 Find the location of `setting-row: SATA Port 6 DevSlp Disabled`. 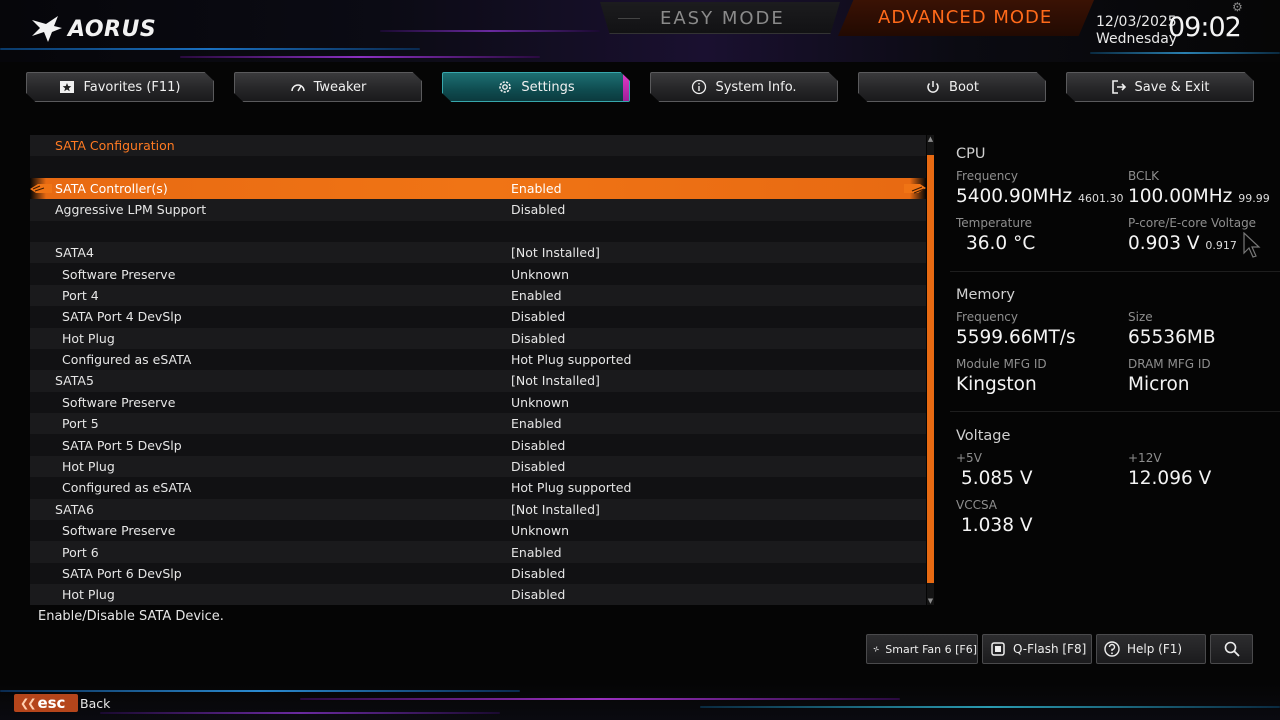

setting-row: SATA Port 6 DevSlp Disabled is located at coordinates (478, 573).